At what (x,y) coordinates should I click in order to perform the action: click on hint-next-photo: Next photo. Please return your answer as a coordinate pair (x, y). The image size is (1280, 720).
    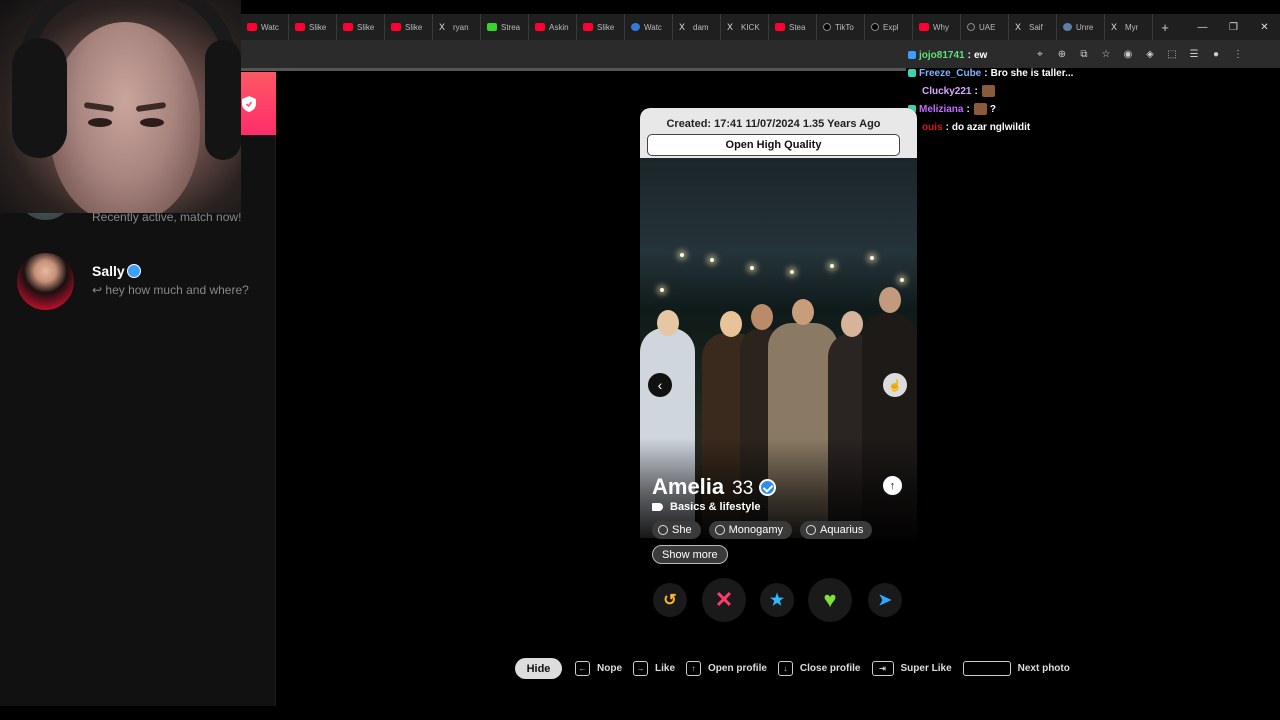
    Looking at the image, I should click on (1016, 668).